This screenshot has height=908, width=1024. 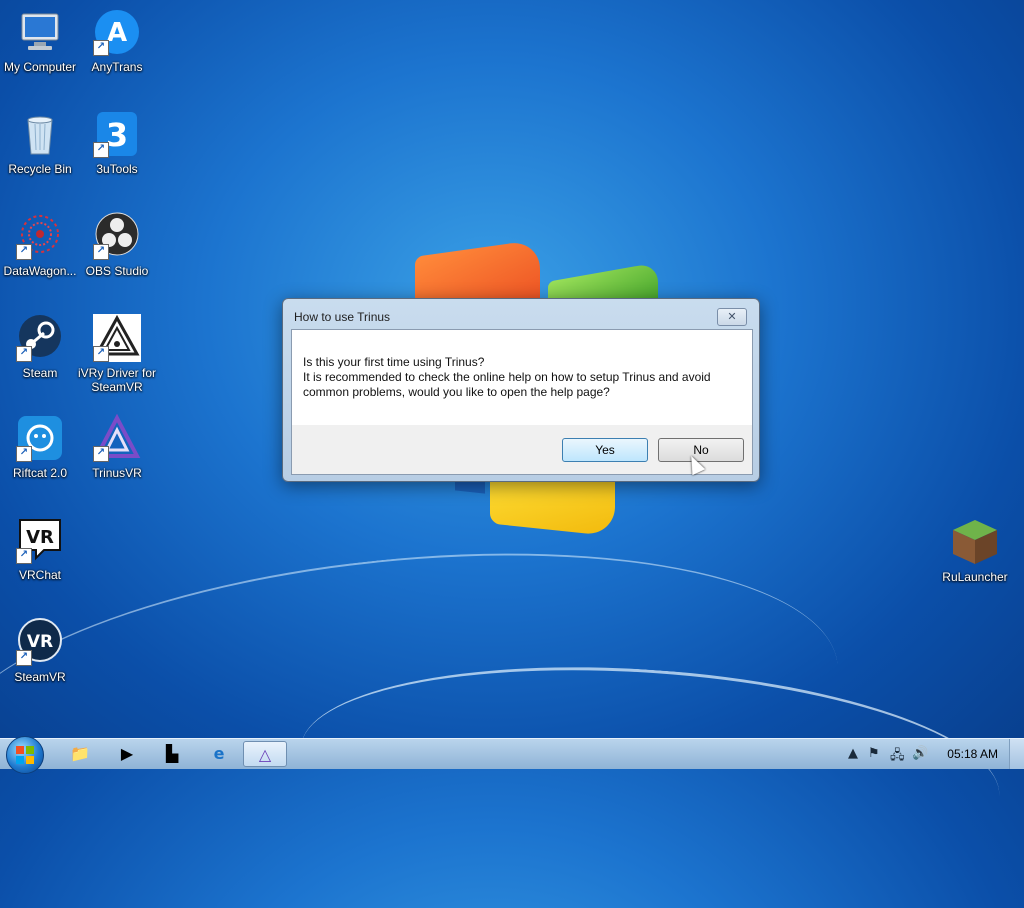 I want to click on svg-text: 3, so click(x=117, y=135).